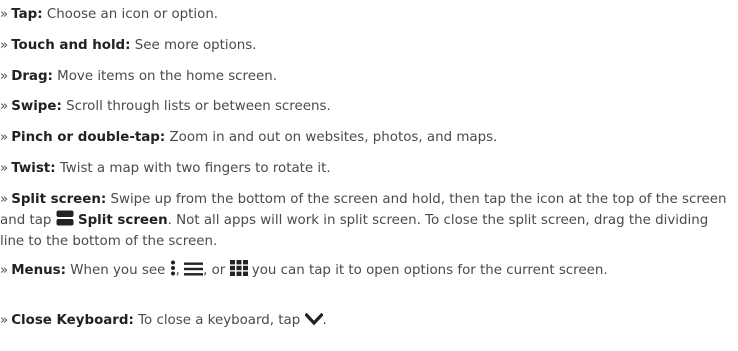 Image resolution: width=738 pixels, height=351 pixels. Describe the element at coordinates (88, 137) in the screenshot. I see `term-pinch: Pinch or double-tap:` at that location.